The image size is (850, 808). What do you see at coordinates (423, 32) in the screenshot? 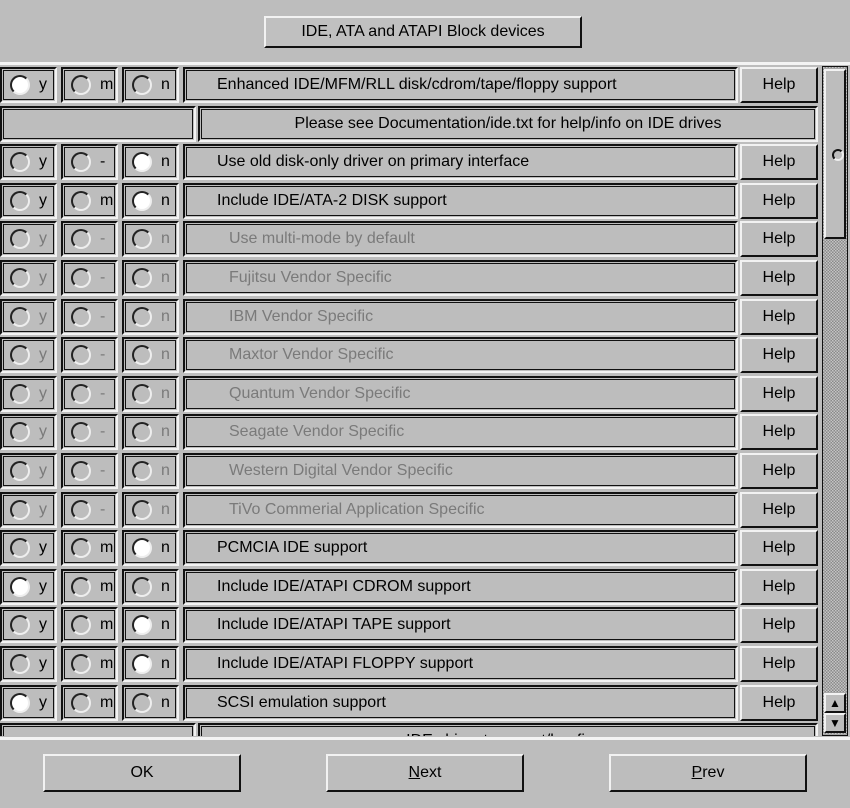
I see `section-title-button: IDE, ATA and ATAPI Block devices` at bounding box center [423, 32].